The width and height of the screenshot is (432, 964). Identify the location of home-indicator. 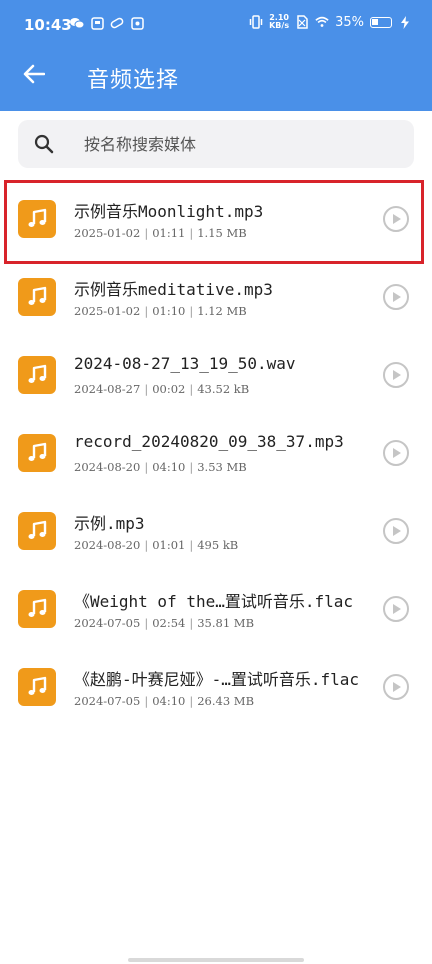
(216, 960).